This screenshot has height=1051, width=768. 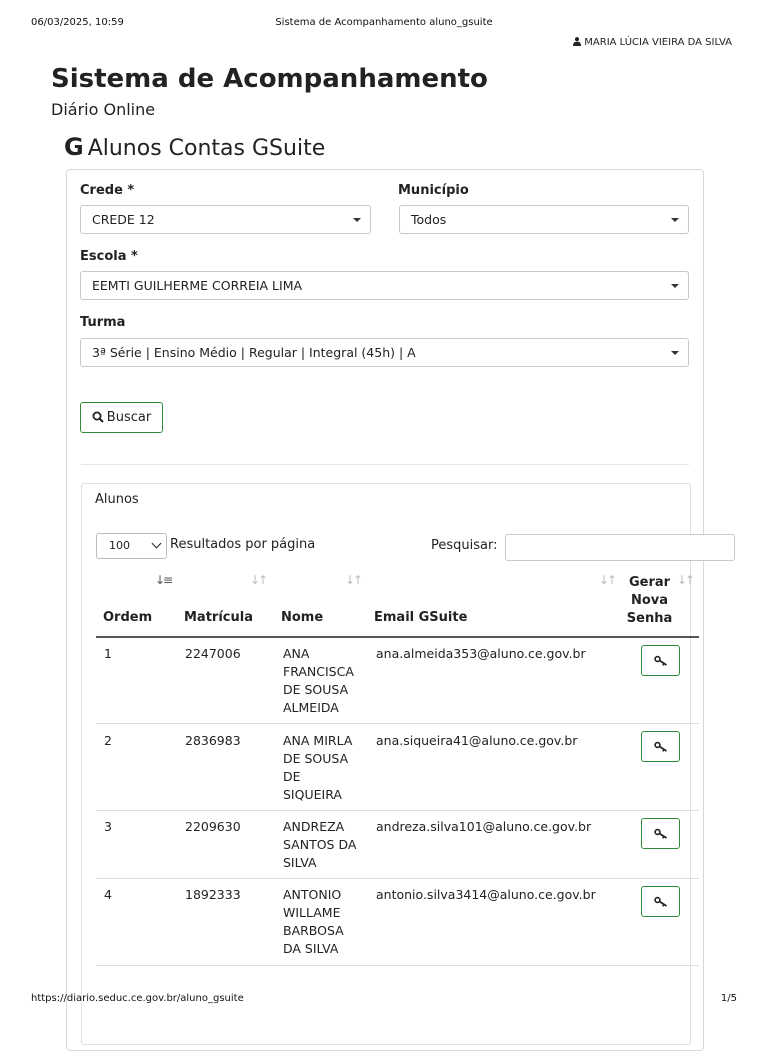 What do you see at coordinates (213, 826) in the screenshot?
I see `cell-matricula: 2209630` at bounding box center [213, 826].